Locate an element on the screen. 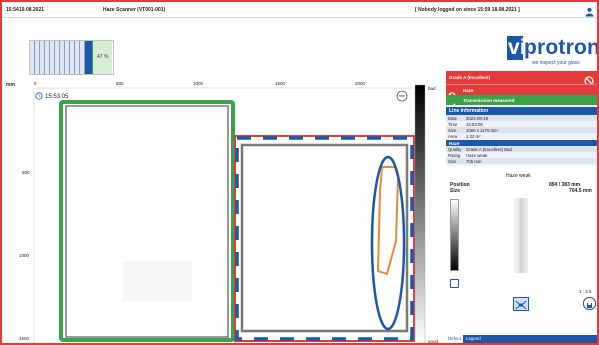 The width and height of the screenshot is (599, 345). progress-fill is located at coordinates (57, 57).